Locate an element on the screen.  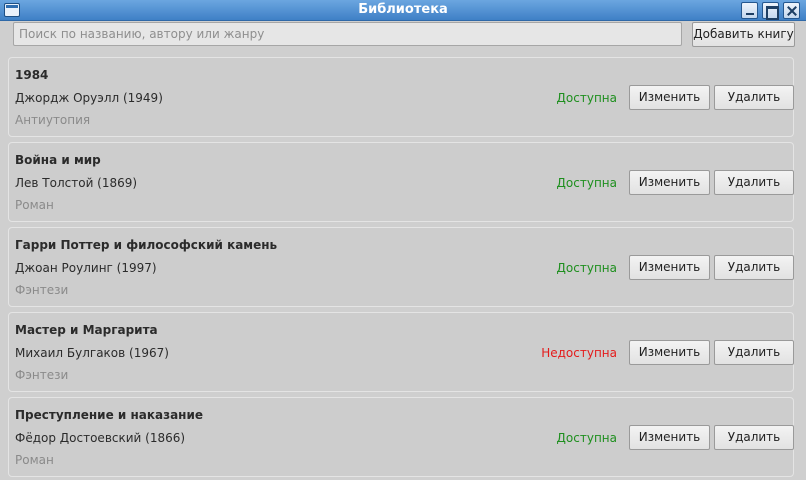
book-author: Лев Толстой (1869) is located at coordinates (76, 183).